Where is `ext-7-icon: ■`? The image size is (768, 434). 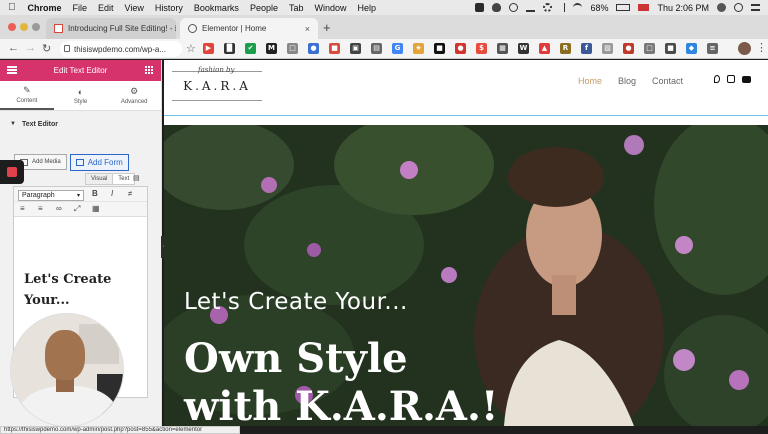
ext-7-icon: ■ is located at coordinates (334, 48).